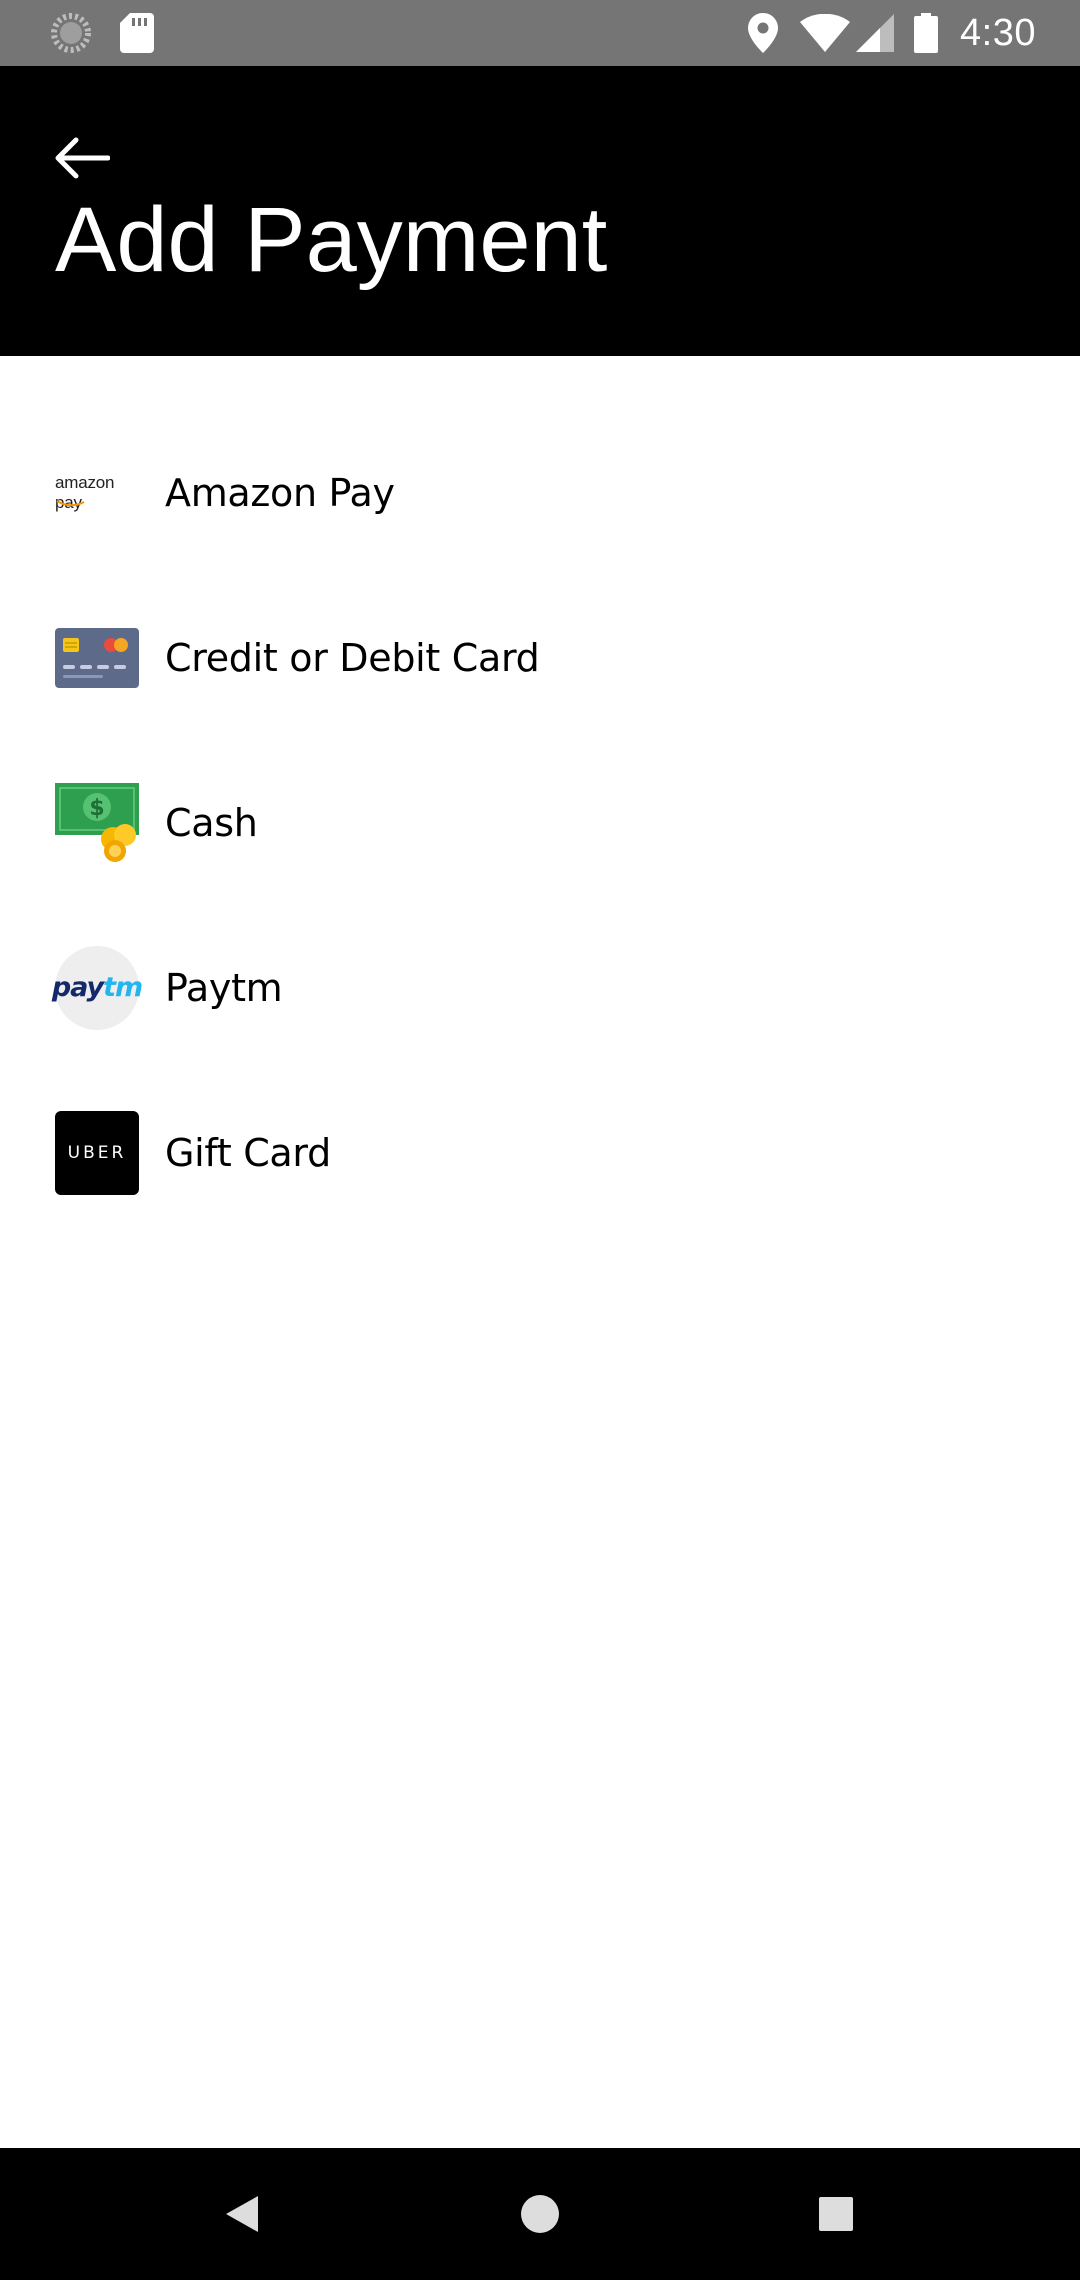 The height and width of the screenshot is (2280, 1080). What do you see at coordinates (540, 492) in the screenshot?
I see `payment-item-amazon-pay: amazon pay Amazon Pay` at bounding box center [540, 492].